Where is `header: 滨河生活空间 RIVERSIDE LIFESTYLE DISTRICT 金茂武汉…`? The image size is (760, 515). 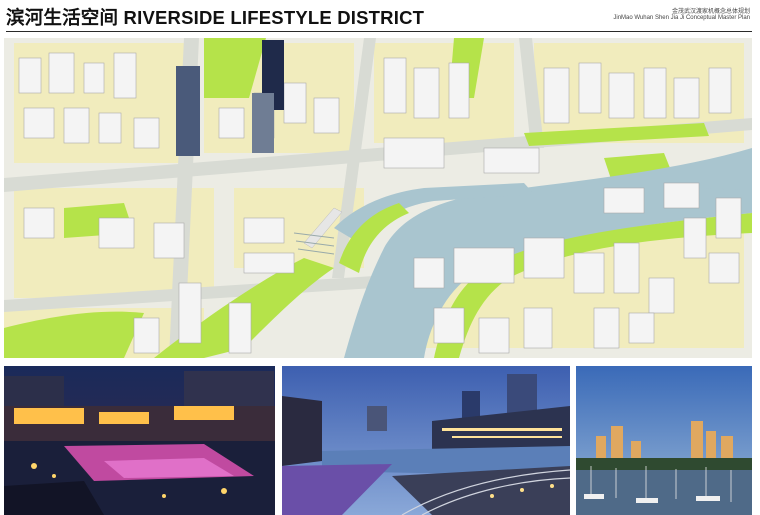
header: 滨河生活空间 RIVERSIDE LIFESTYLE DISTRICT 金茂武汉… is located at coordinates (380, 18).